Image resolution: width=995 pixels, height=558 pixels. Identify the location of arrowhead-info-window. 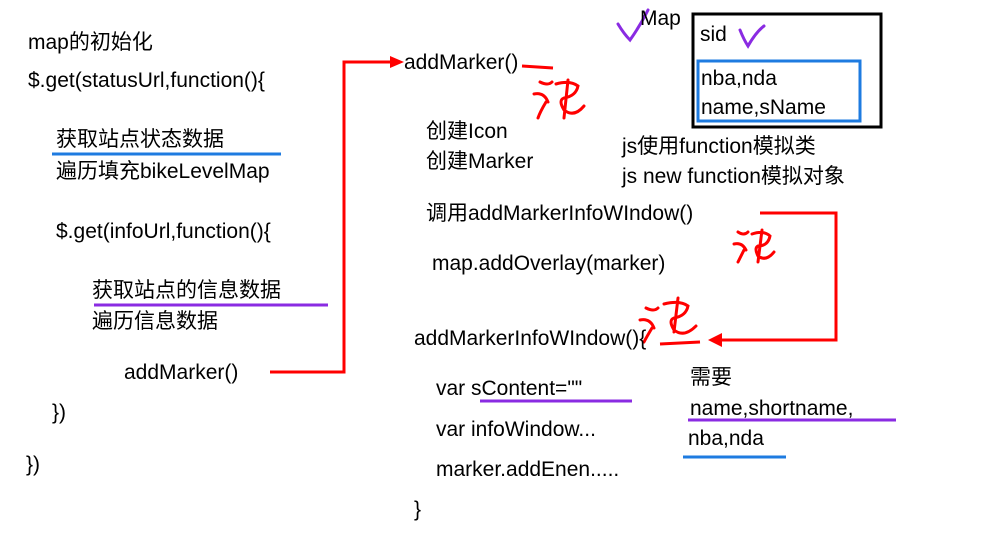
(715, 340).